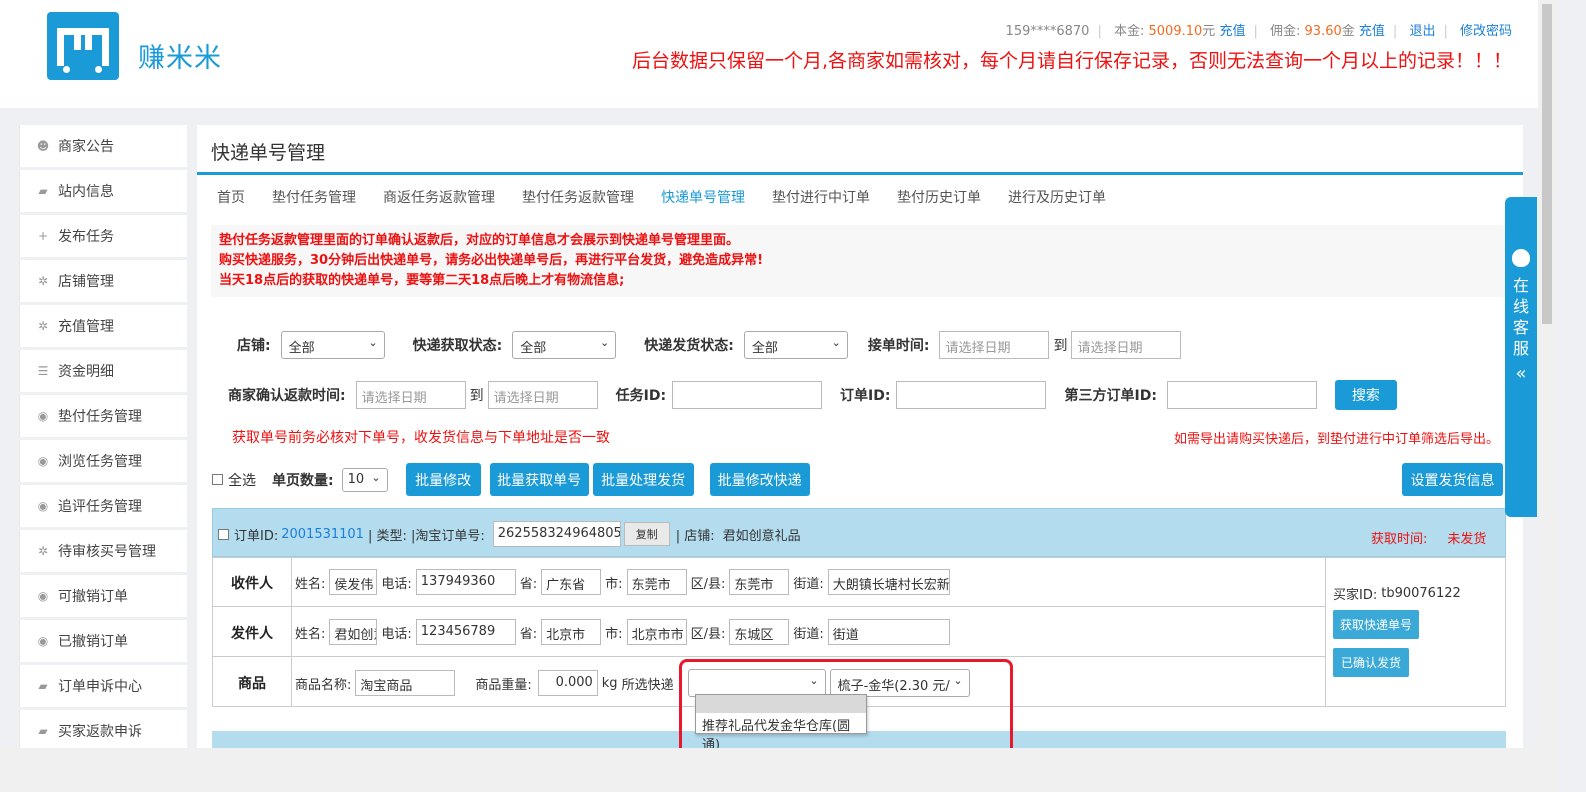 The image size is (1586, 792). Describe the element at coordinates (103, 416) in the screenshot. I see `sidebar-item-advance-tasks: ◉ 垫付任务管理` at that location.